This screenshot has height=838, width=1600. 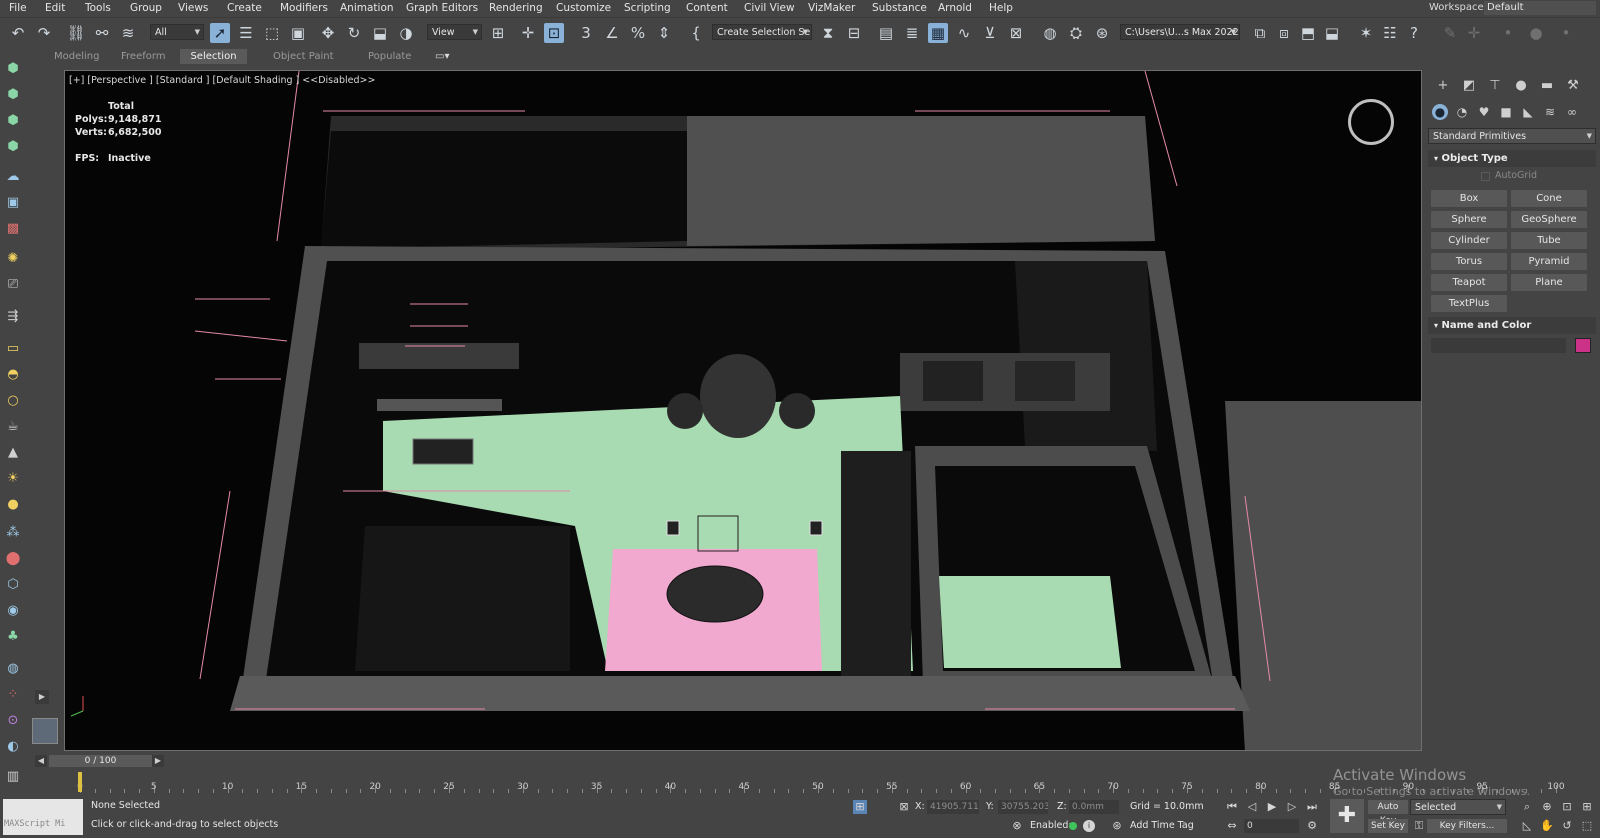 What do you see at coordinates (13, 317) in the screenshot?
I see `helper-icon: ⇶` at bounding box center [13, 317].